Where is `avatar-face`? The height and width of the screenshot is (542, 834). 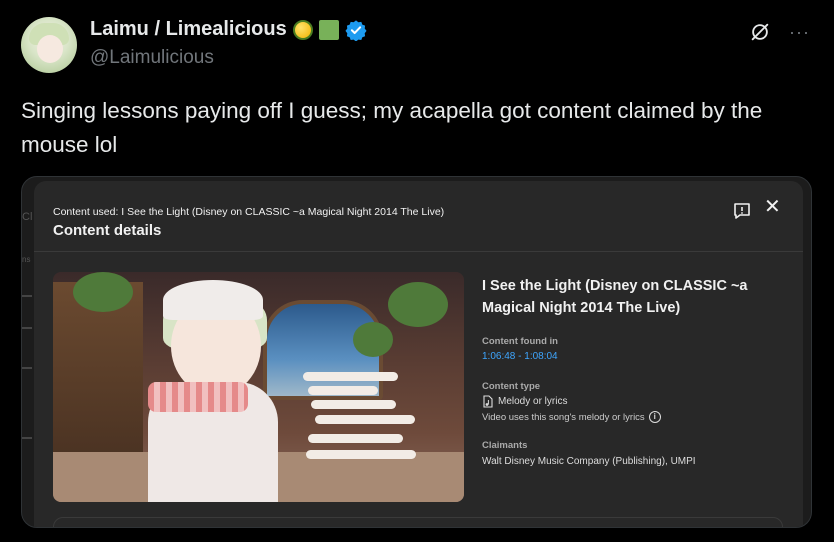
avatar-face is located at coordinates (50, 49).